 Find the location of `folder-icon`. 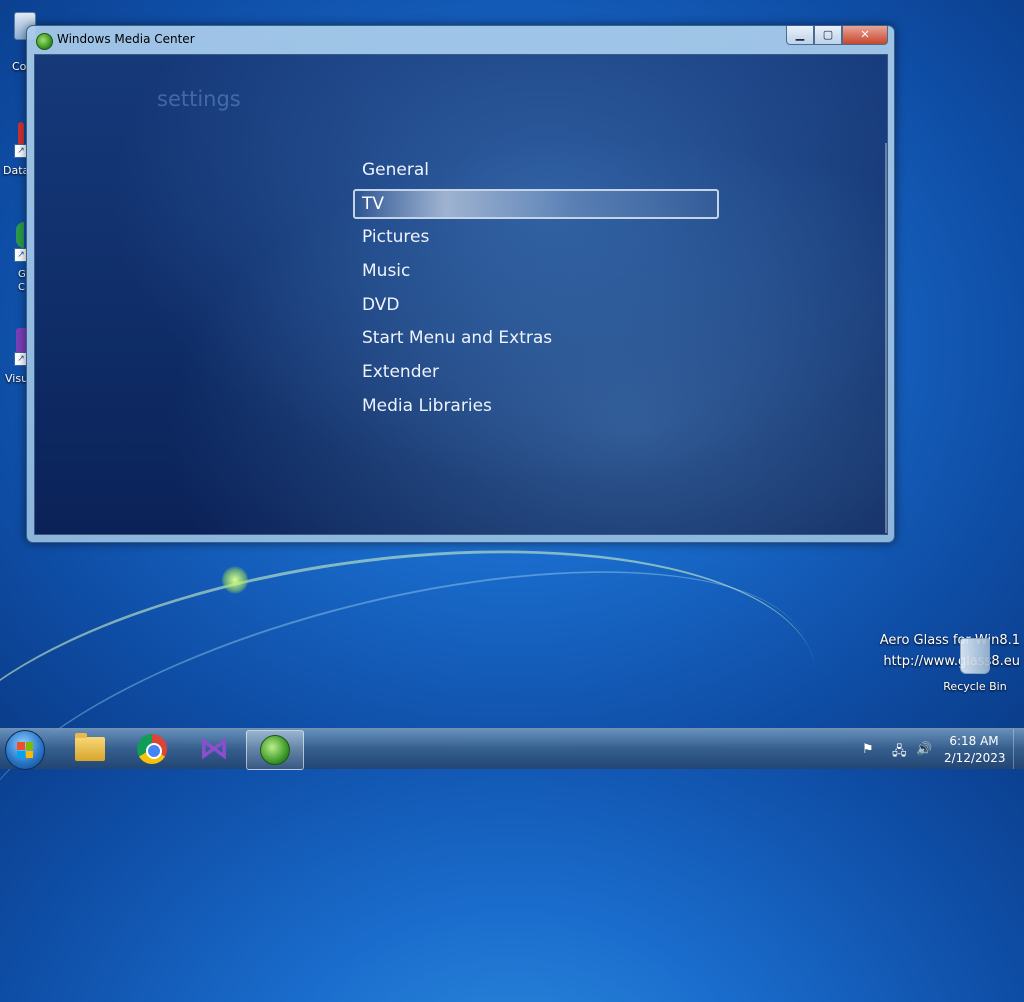

folder-icon is located at coordinates (90, 747).